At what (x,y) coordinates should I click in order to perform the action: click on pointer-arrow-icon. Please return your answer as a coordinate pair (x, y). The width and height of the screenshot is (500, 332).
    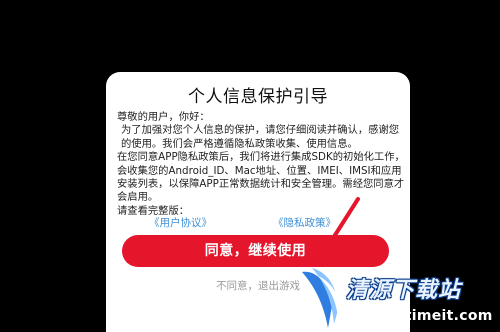
    Looking at the image, I should click on (341, 226).